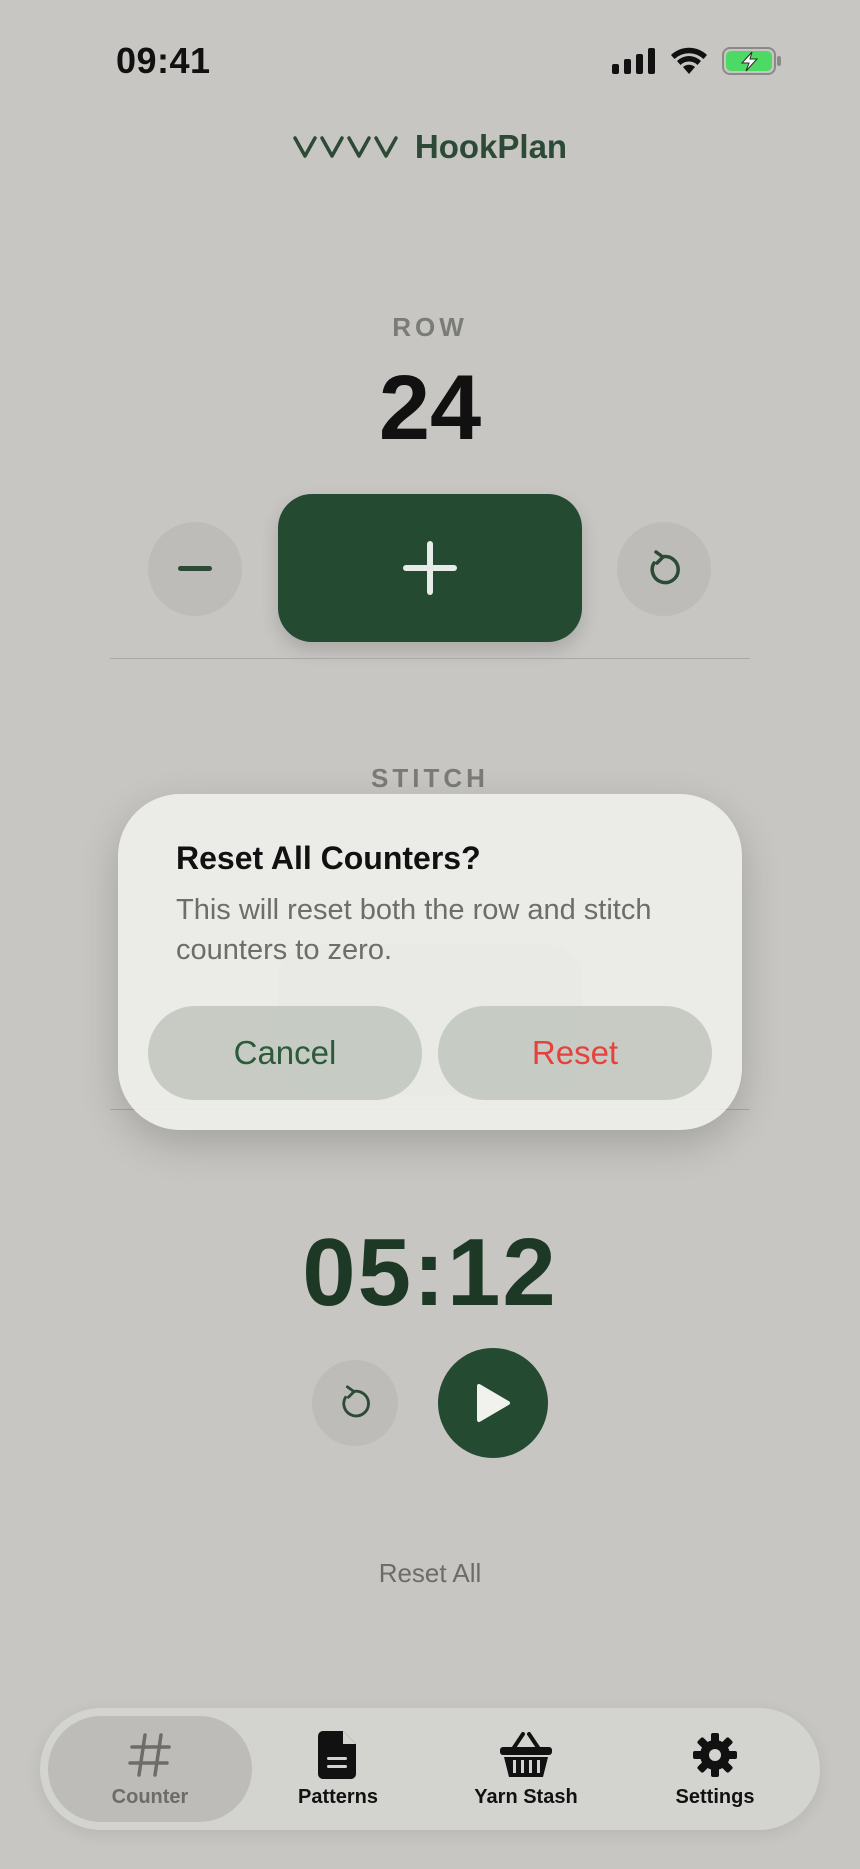 This screenshot has height=1869, width=860. What do you see at coordinates (338, 1796) in the screenshot?
I see `tab-label: Patterns` at bounding box center [338, 1796].